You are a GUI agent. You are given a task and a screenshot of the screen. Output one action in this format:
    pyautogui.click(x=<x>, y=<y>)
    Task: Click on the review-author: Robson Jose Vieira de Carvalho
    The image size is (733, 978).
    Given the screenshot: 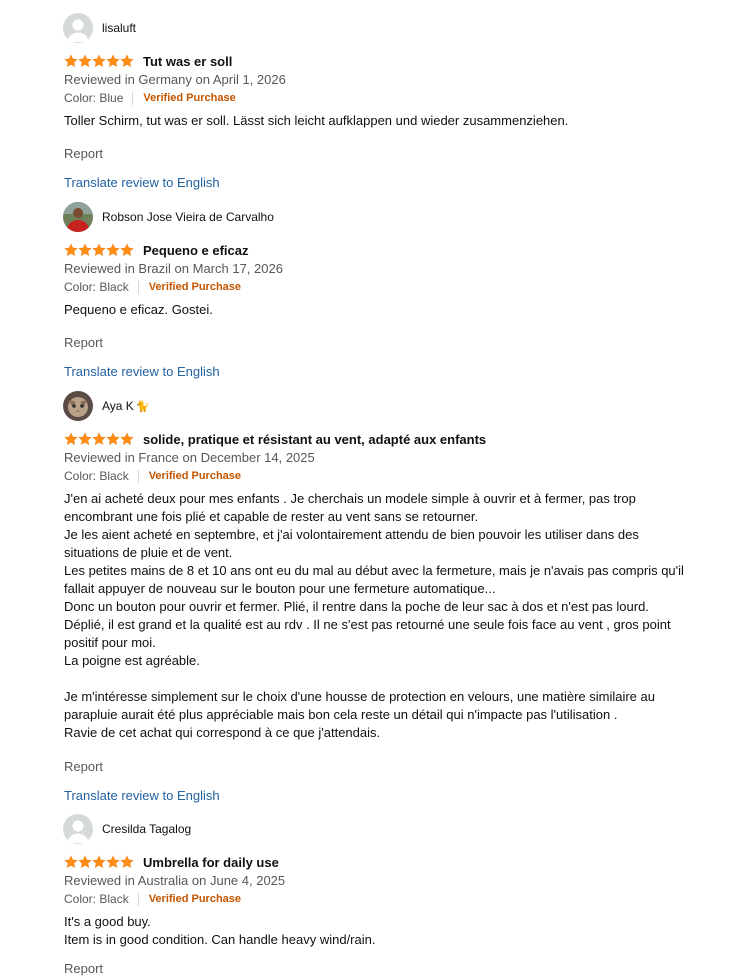 What is the action you would take?
    pyautogui.click(x=383, y=217)
    